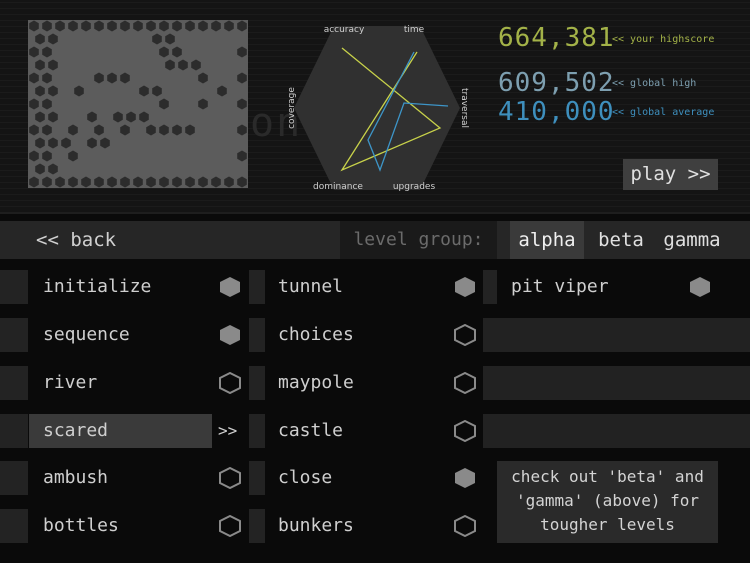 Image resolution: width=750 pixels, height=563 pixels. I want to click on level-button: bottles, so click(122, 526).